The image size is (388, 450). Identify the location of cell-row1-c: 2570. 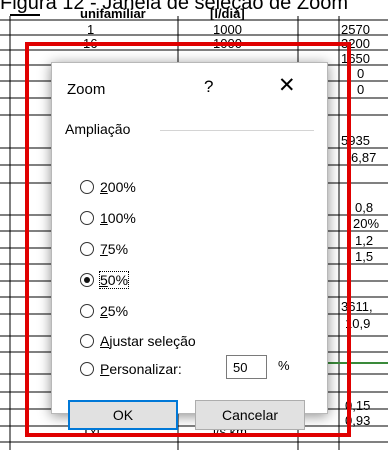
(355, 29).